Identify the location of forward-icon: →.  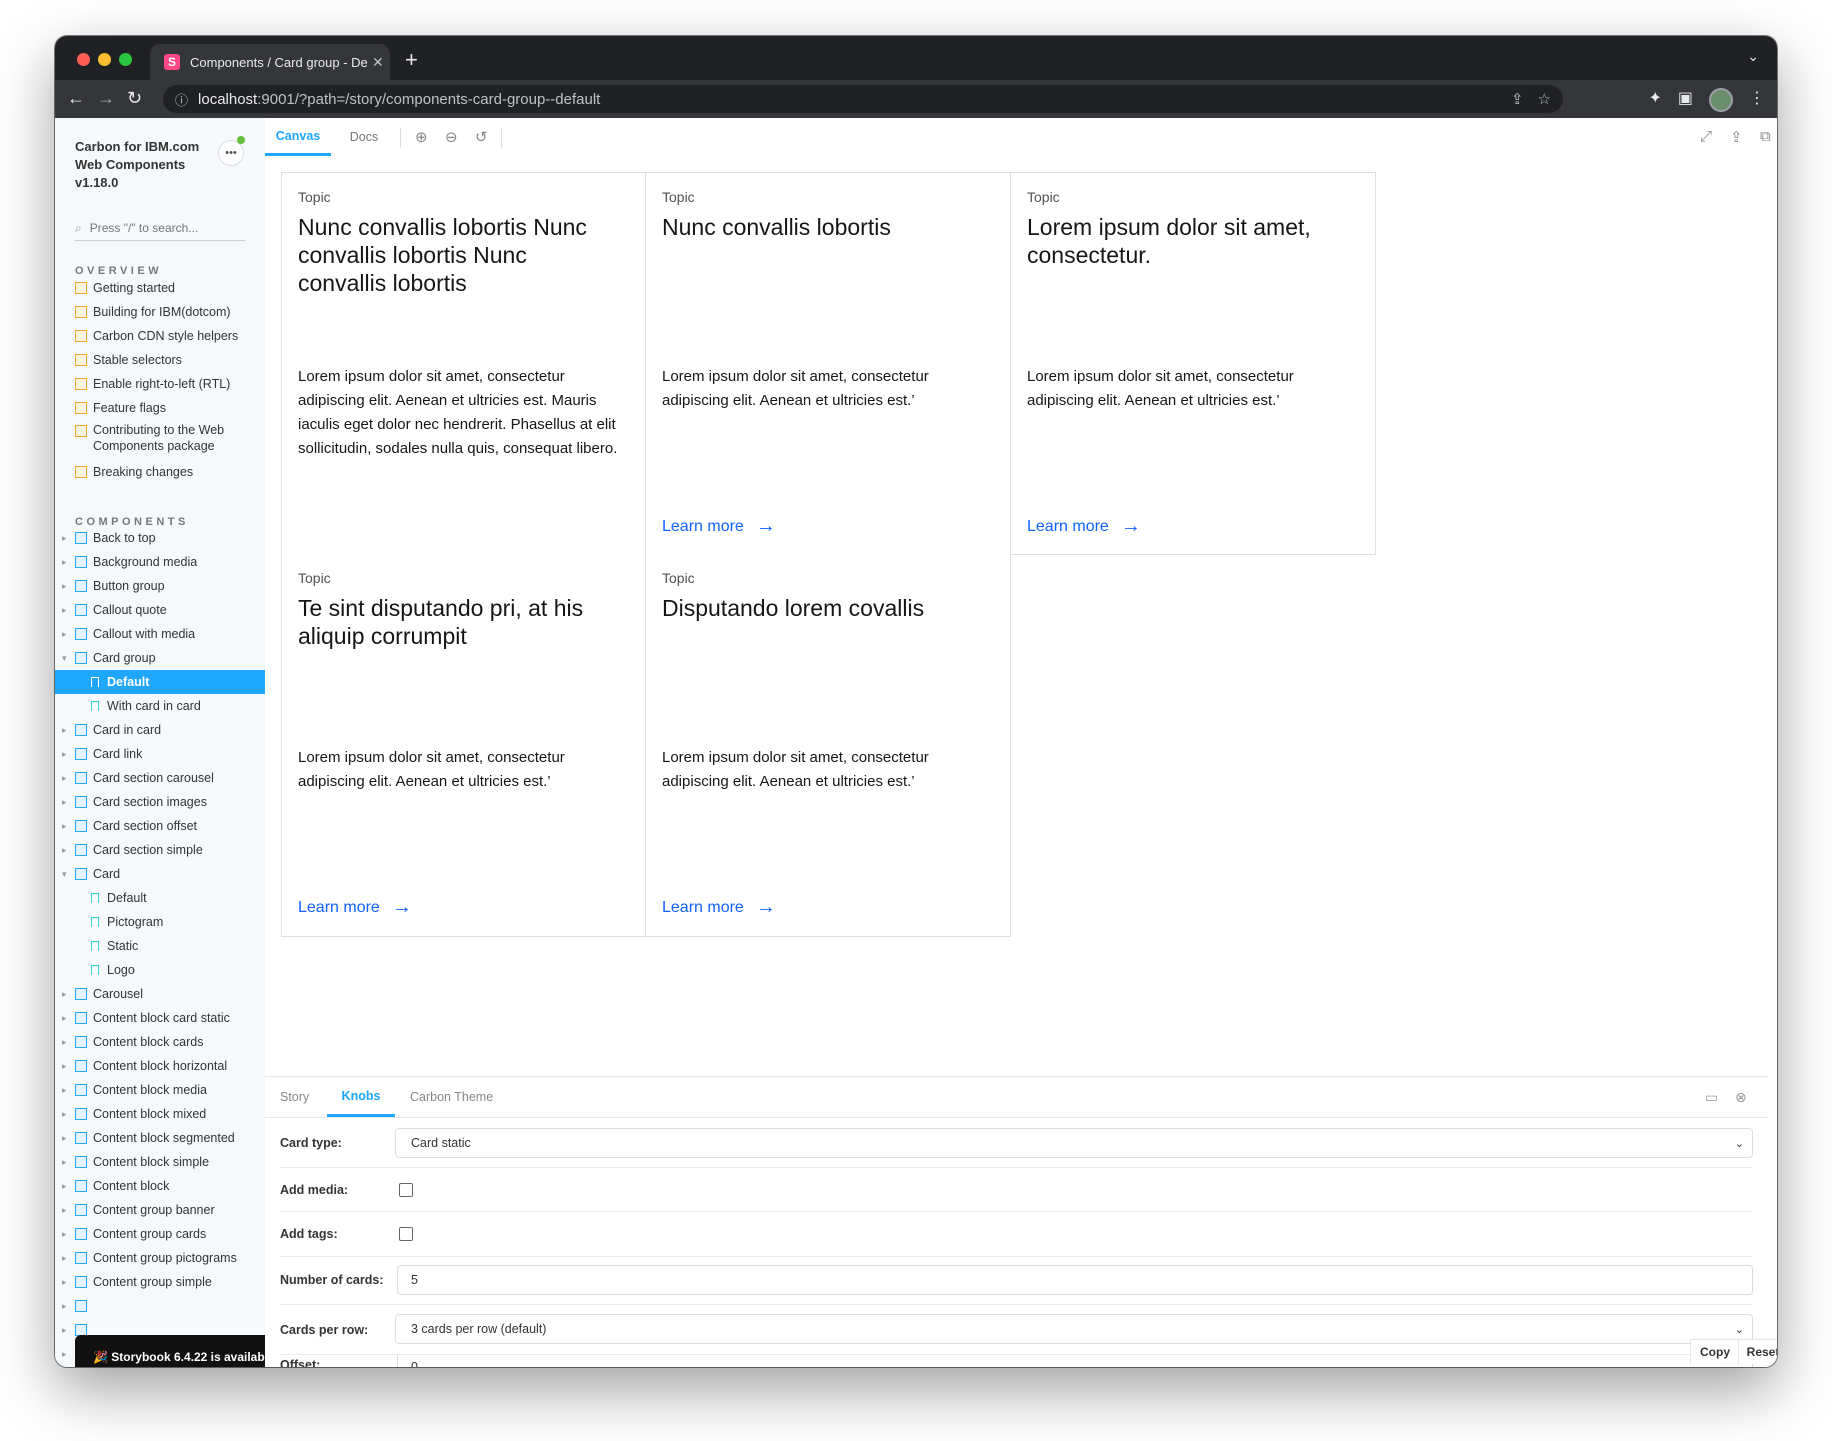
(106, 98).